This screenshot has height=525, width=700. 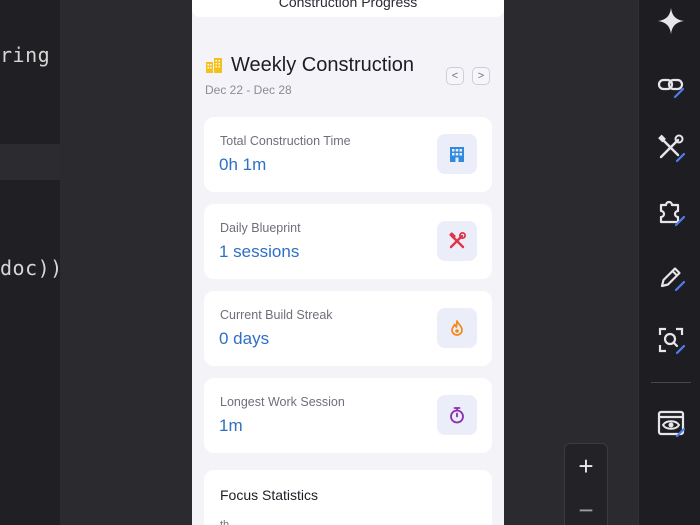 I want to click on week-header: Weekly Construction Dec 22 - Dec 28 < >, so click(x=348, y=77).